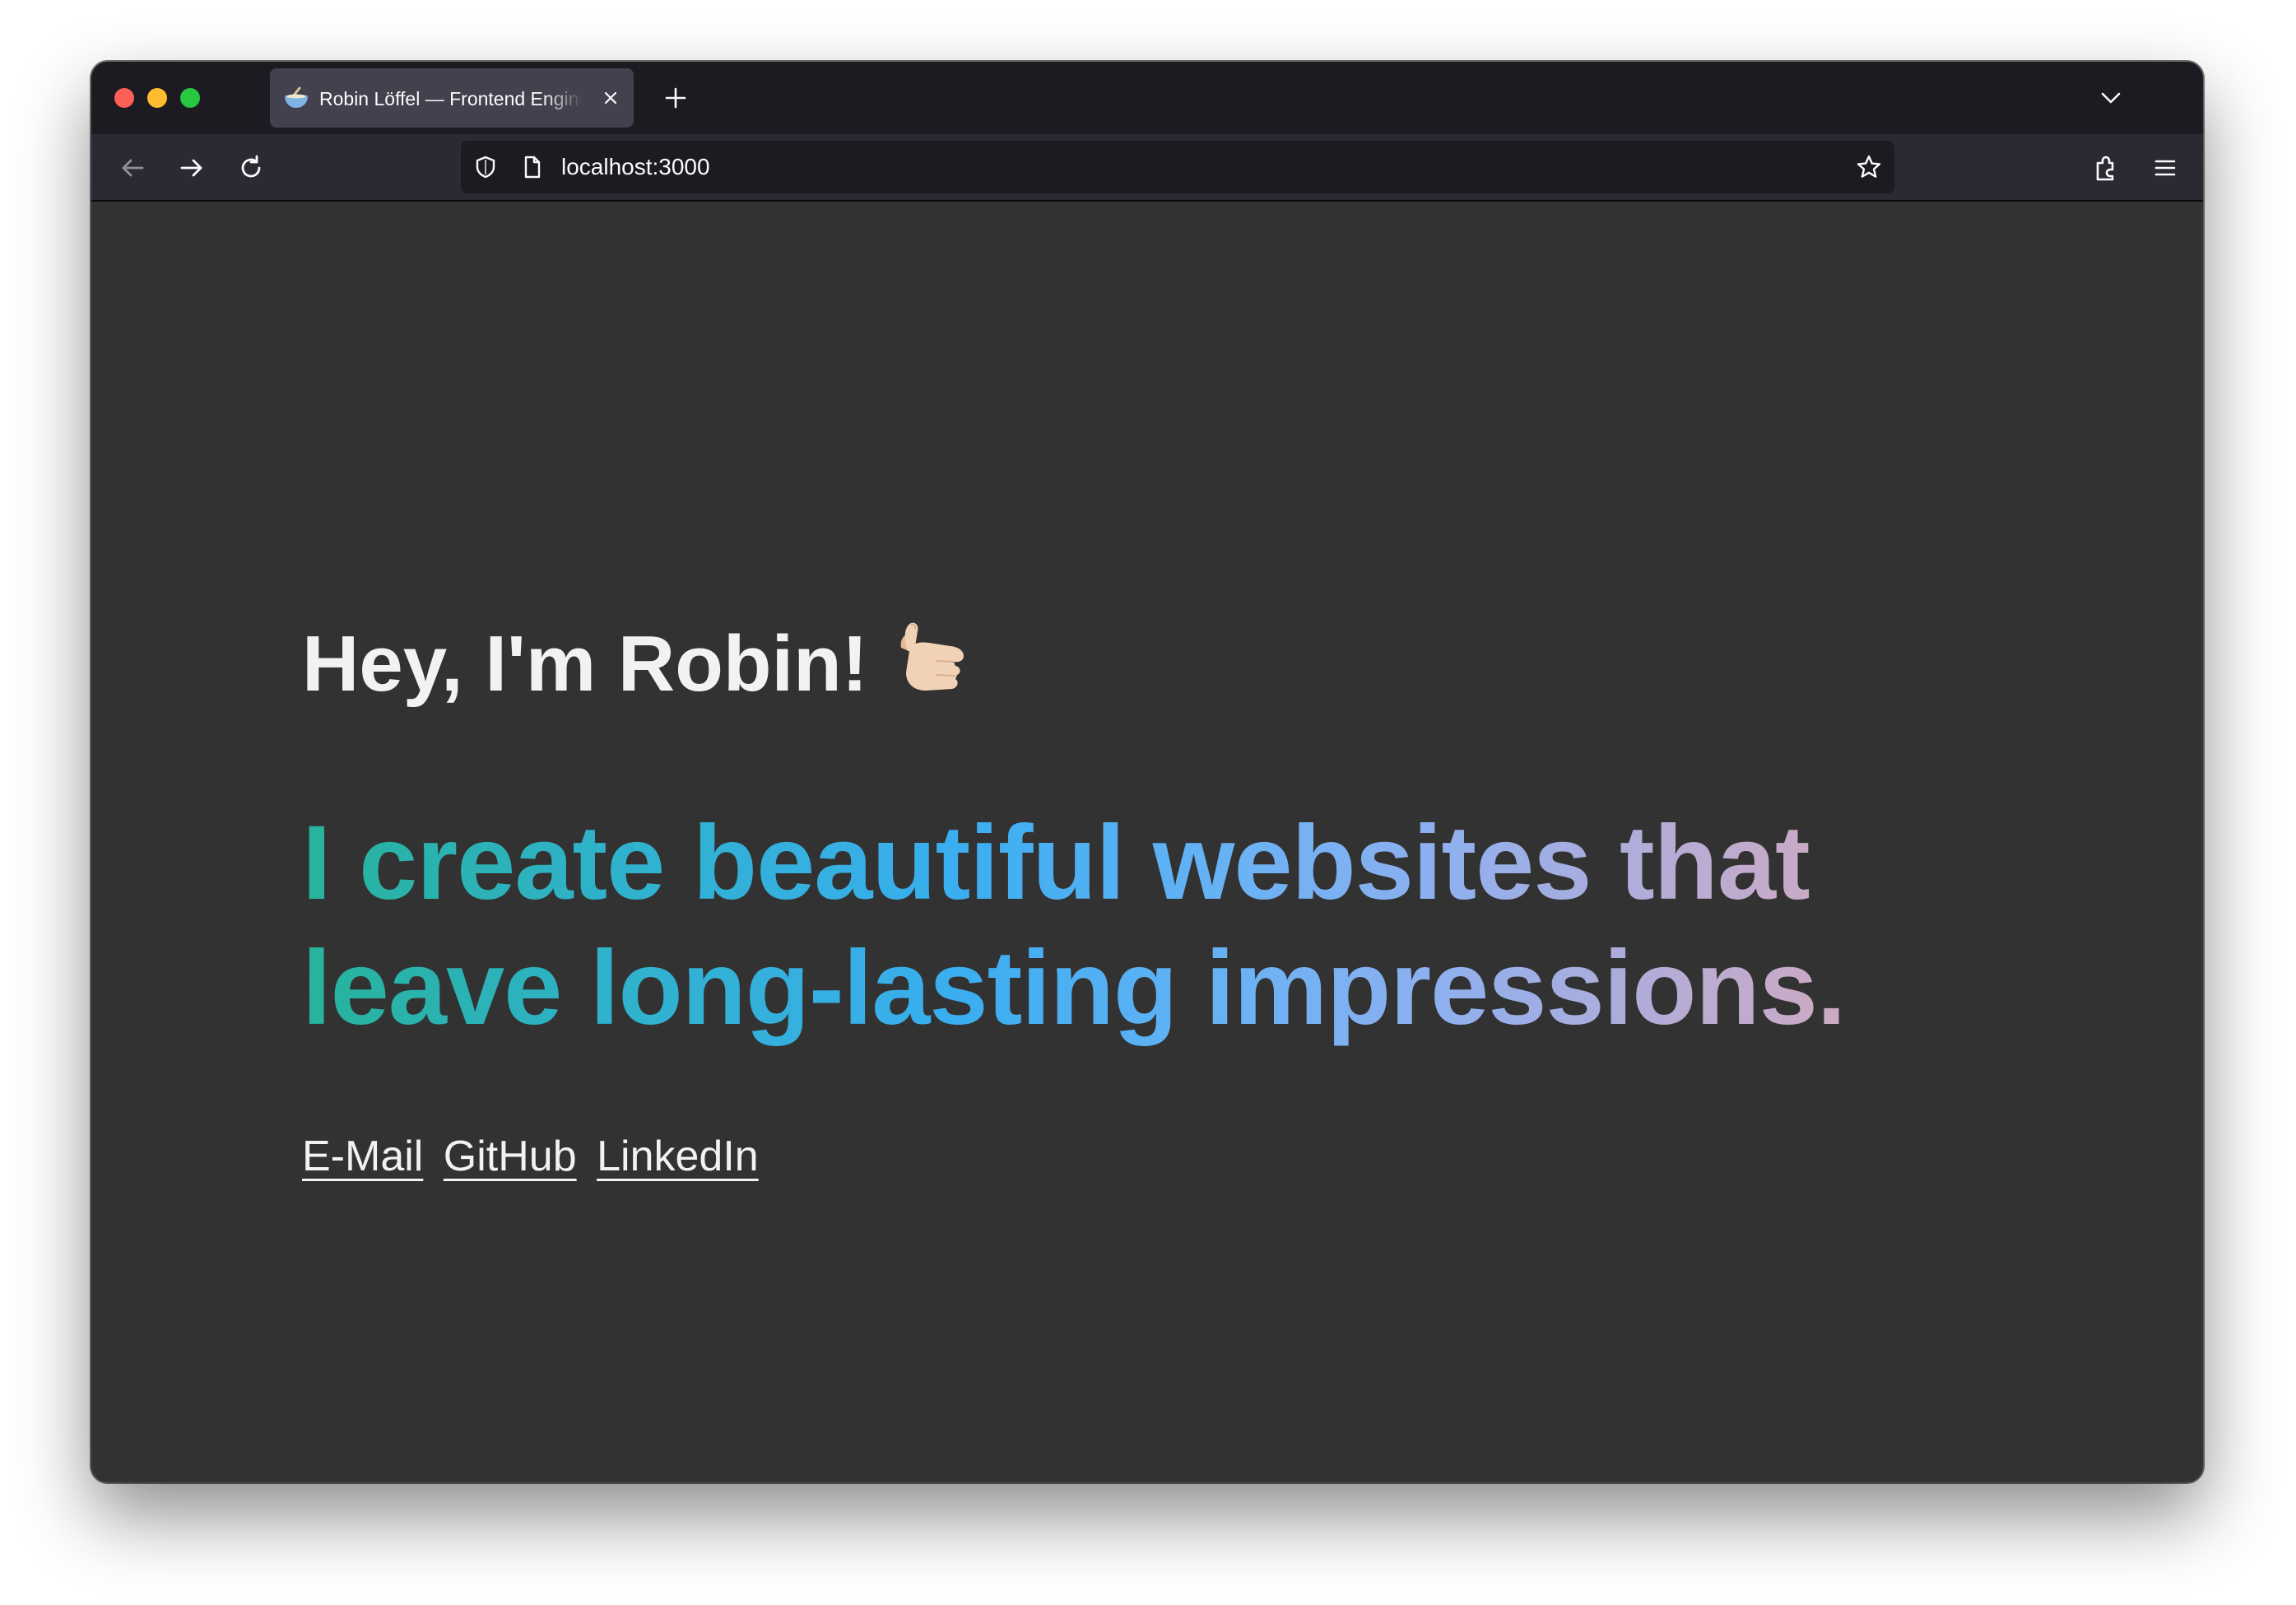  What do you see at coordinates (133, 168) in the screenshot?
I see `back-arrow-icon` at bounding box center [133, 168].